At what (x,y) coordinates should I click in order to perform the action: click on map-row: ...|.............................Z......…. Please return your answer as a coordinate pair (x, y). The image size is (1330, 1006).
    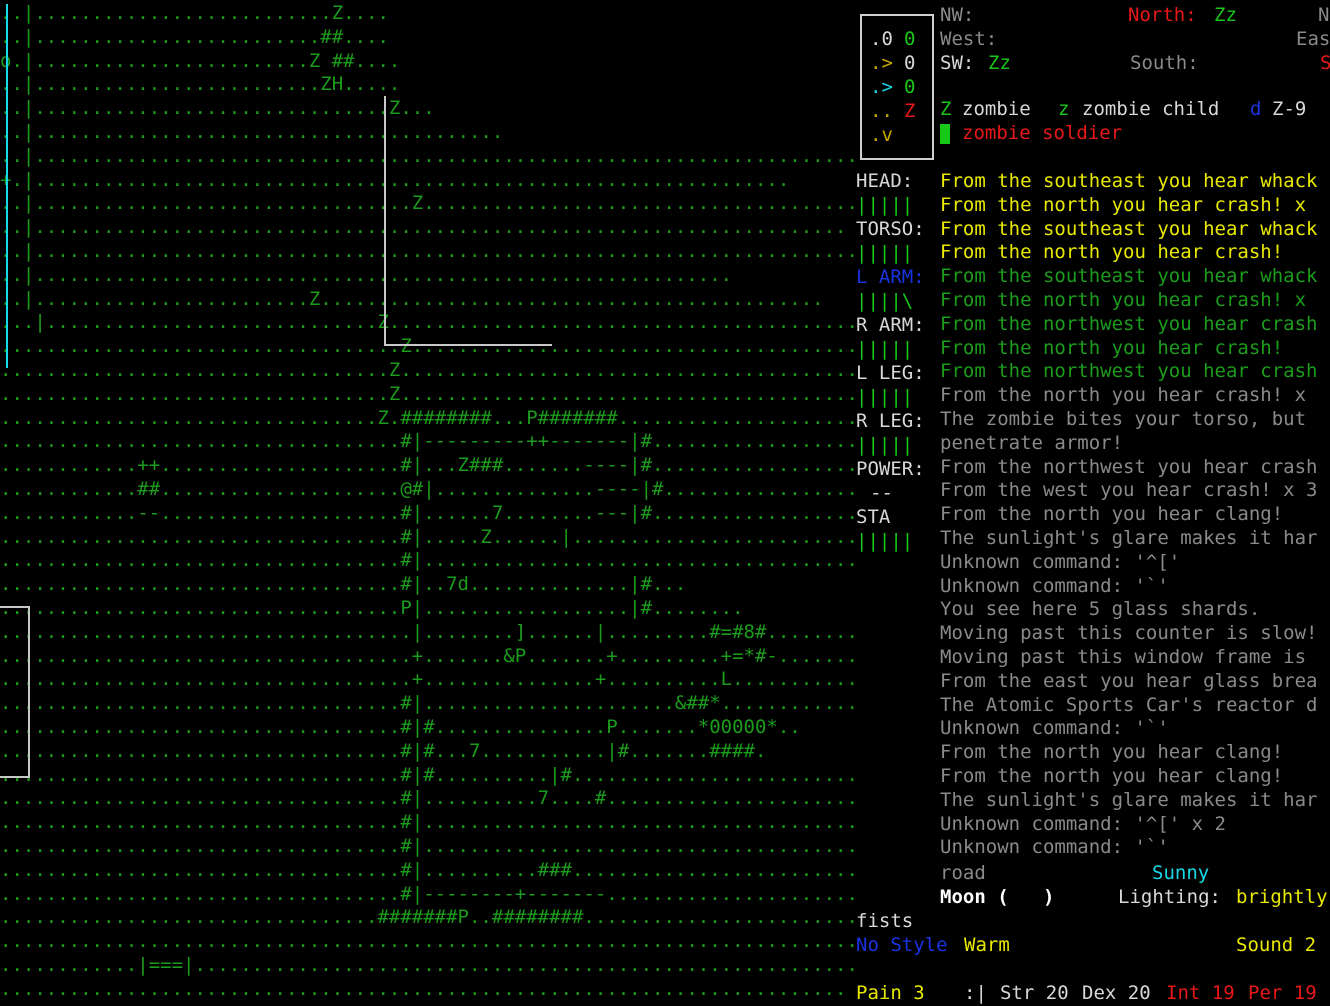
    Looking at the image, I should click on (428, 322).